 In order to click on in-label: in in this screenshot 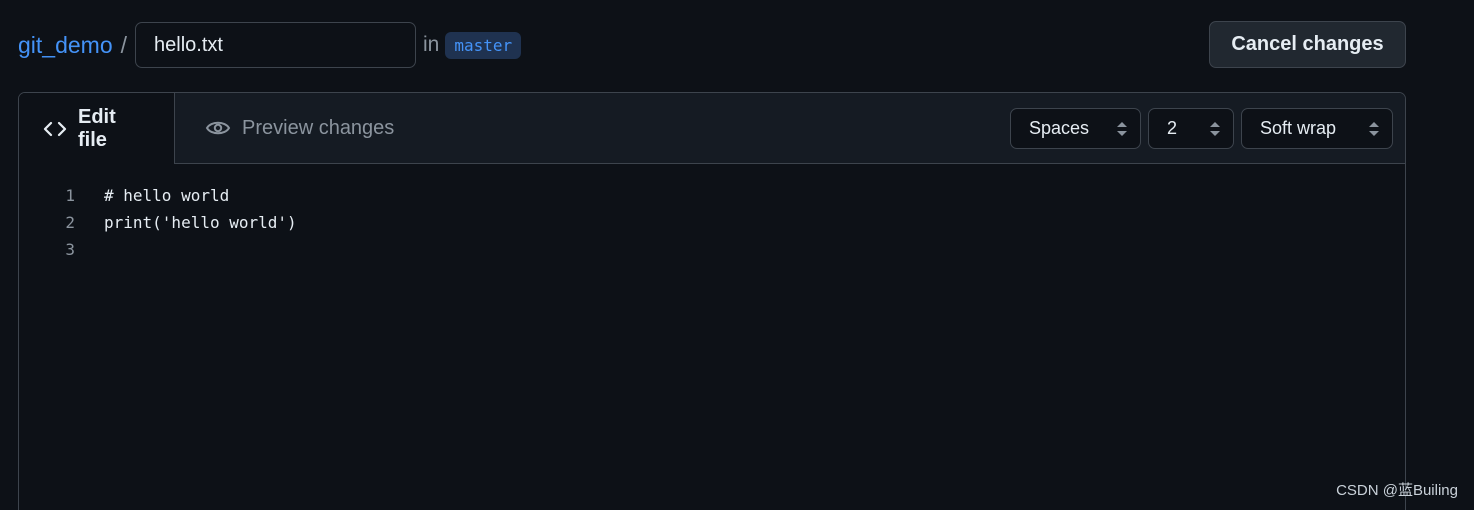, I will do `click(431, 44)`.